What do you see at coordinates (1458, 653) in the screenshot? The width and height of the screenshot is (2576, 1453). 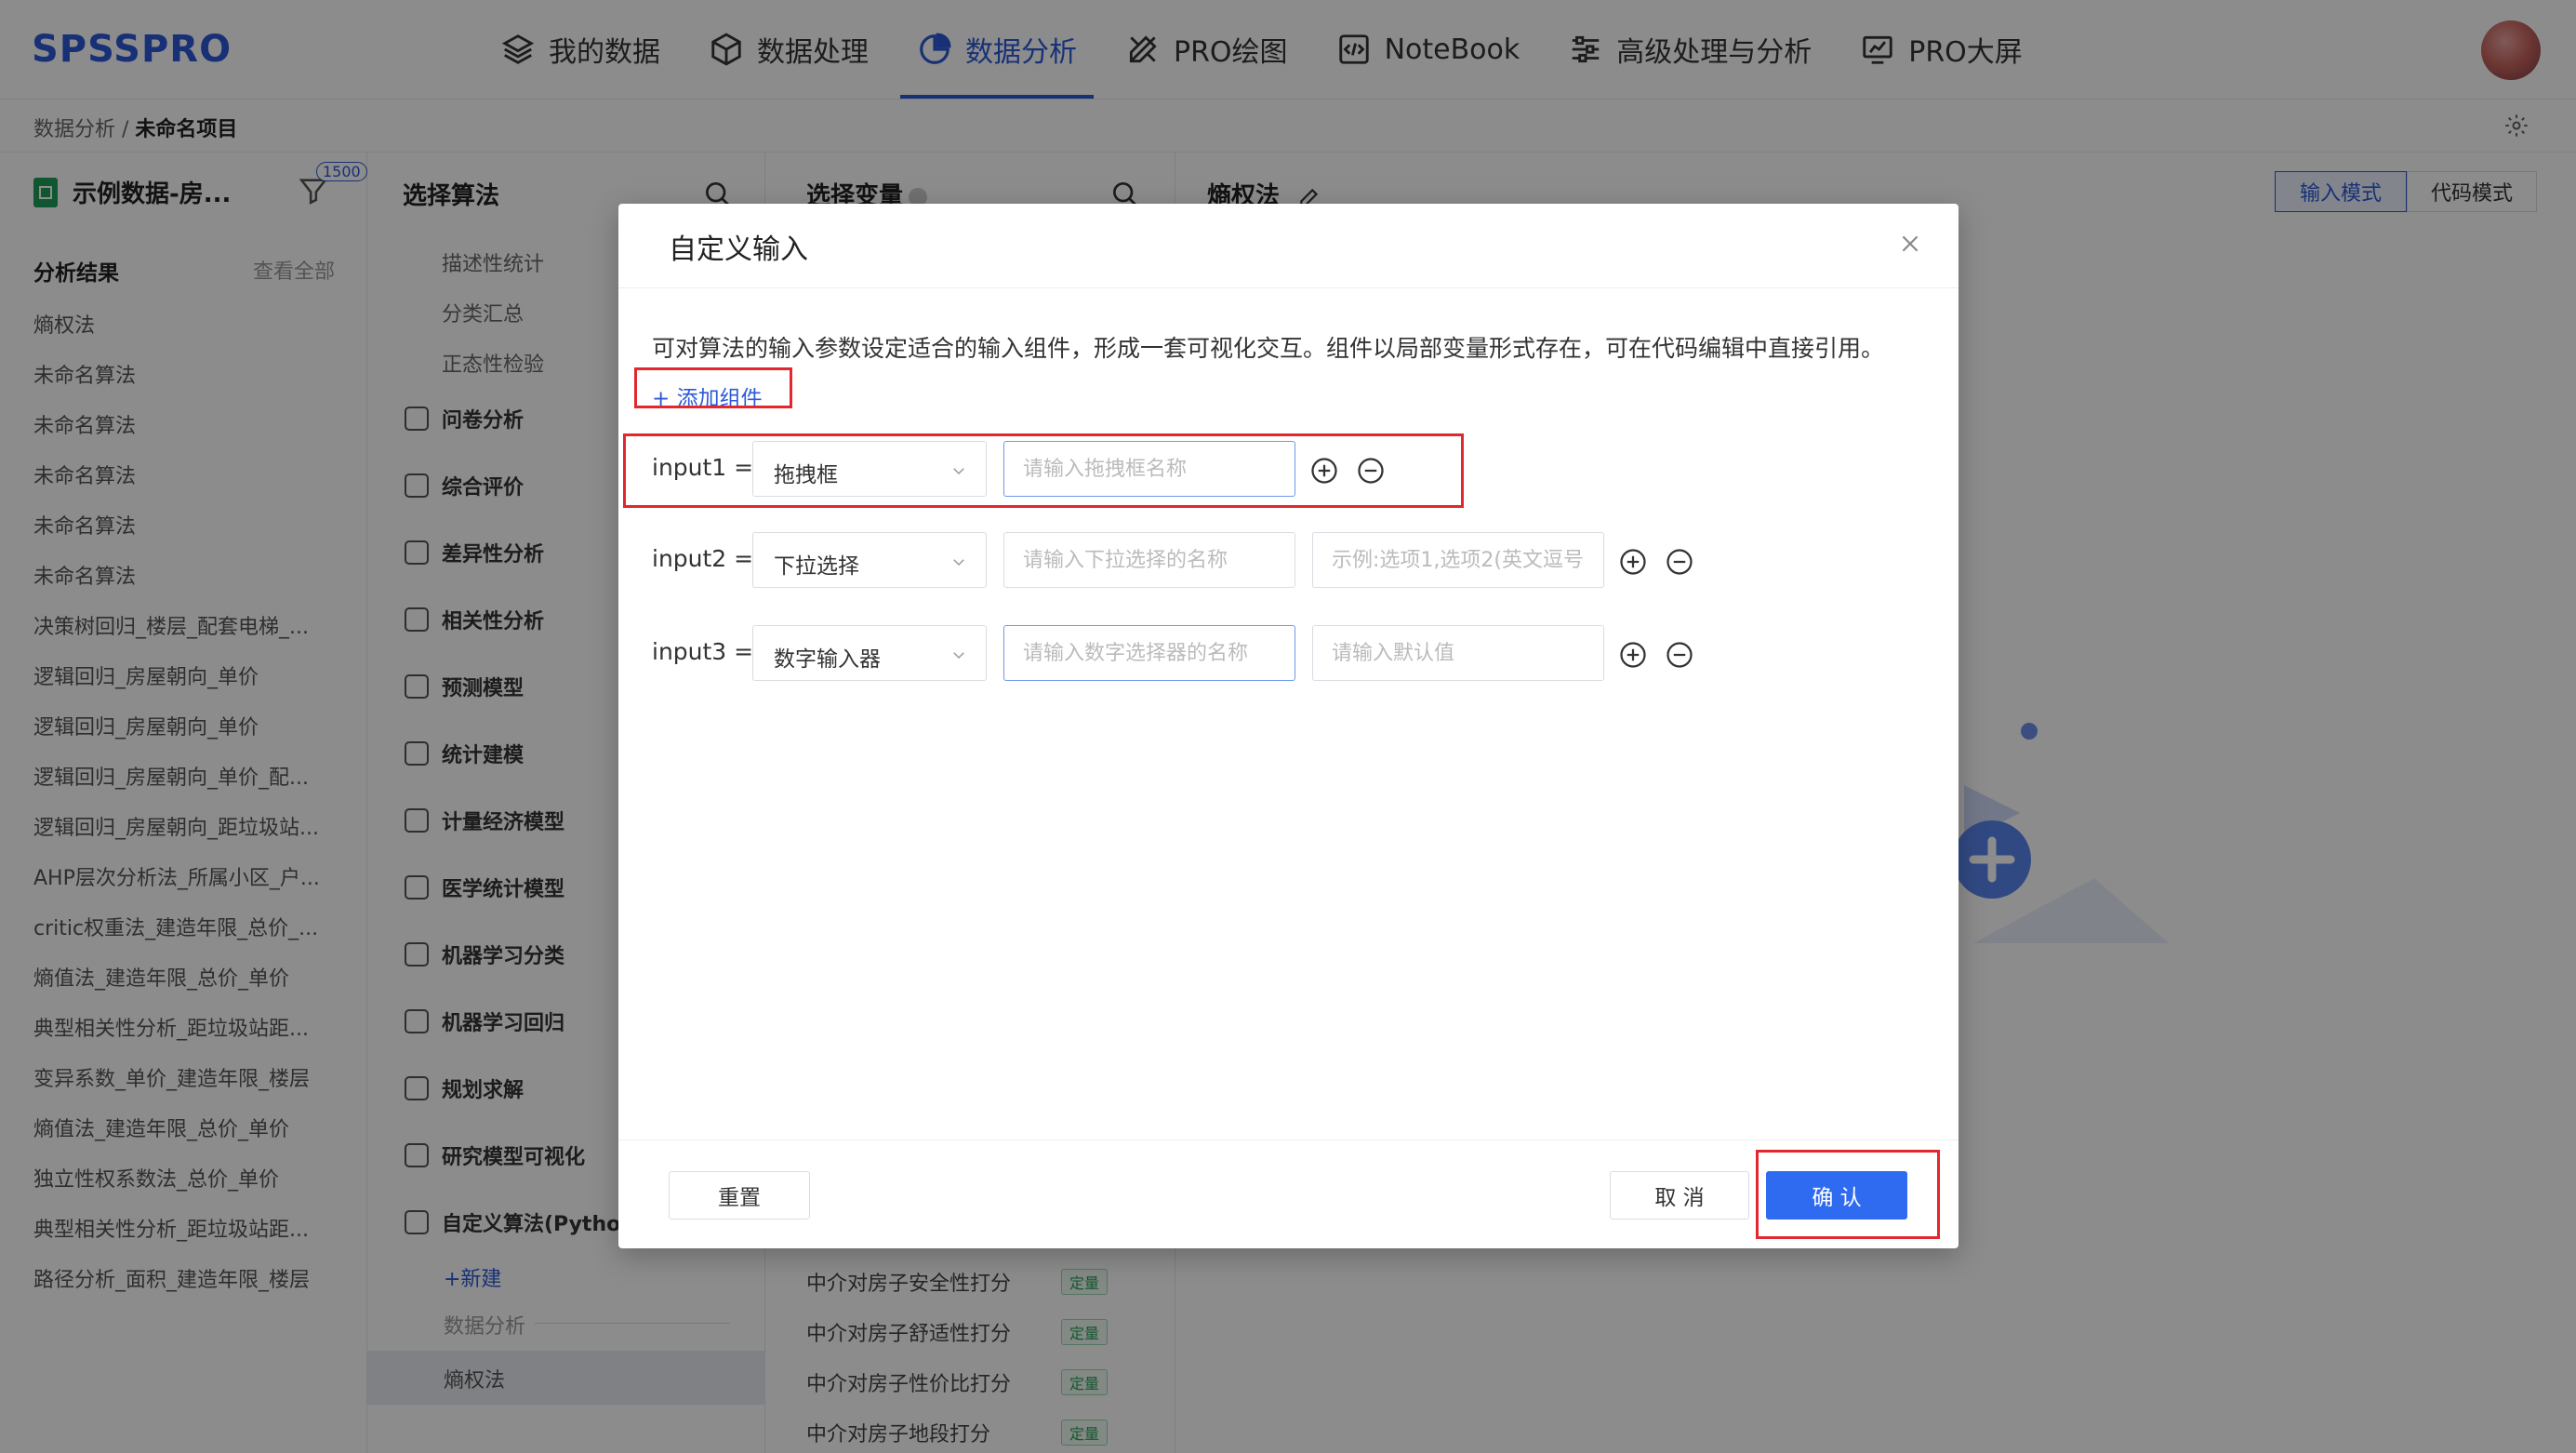 I see `default-value-input` at bounding box center [1458, 653].